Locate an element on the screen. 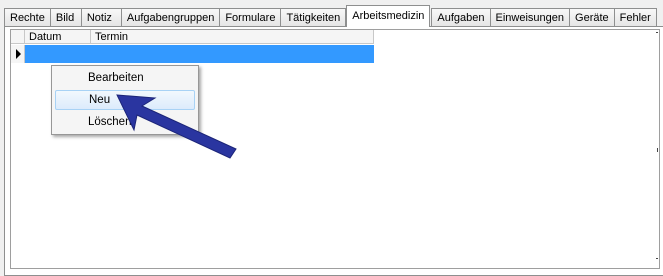  menu-item-loeschen: Löschen is located at coordinates (125, 122).